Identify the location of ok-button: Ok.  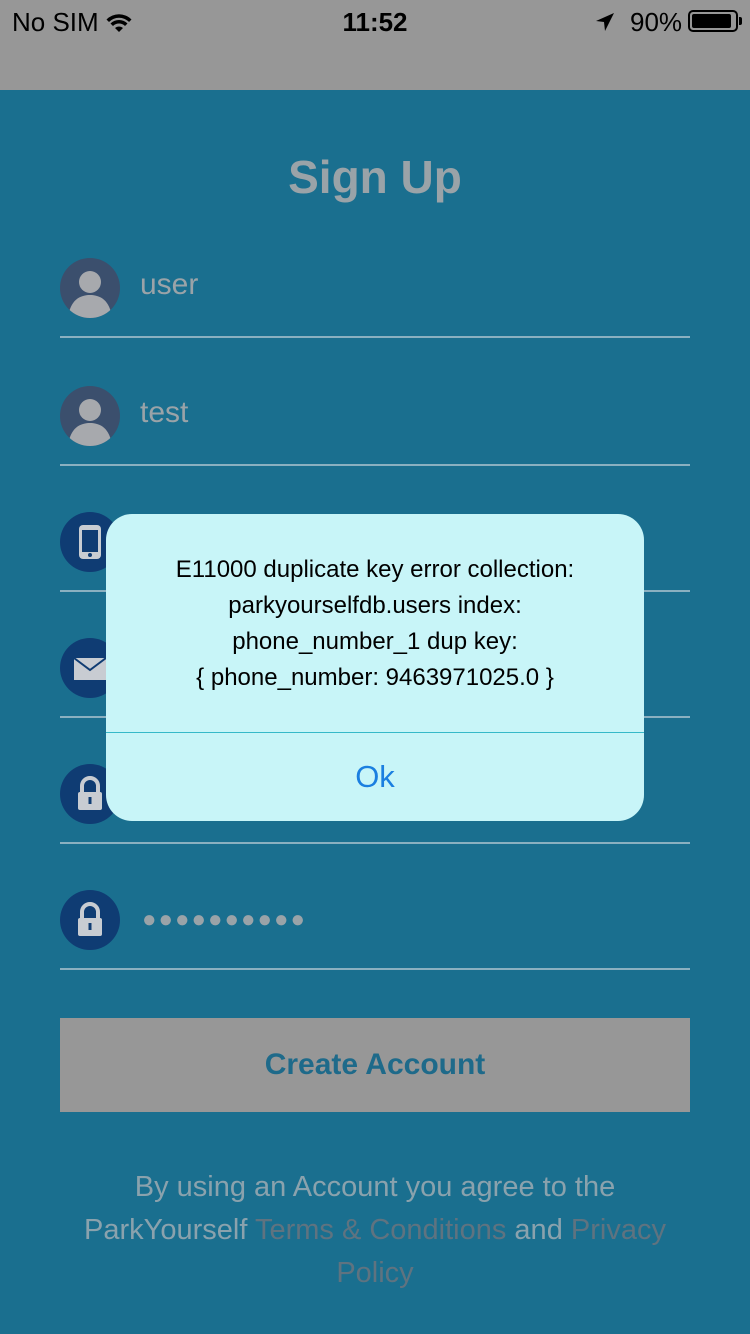
(375, 777).